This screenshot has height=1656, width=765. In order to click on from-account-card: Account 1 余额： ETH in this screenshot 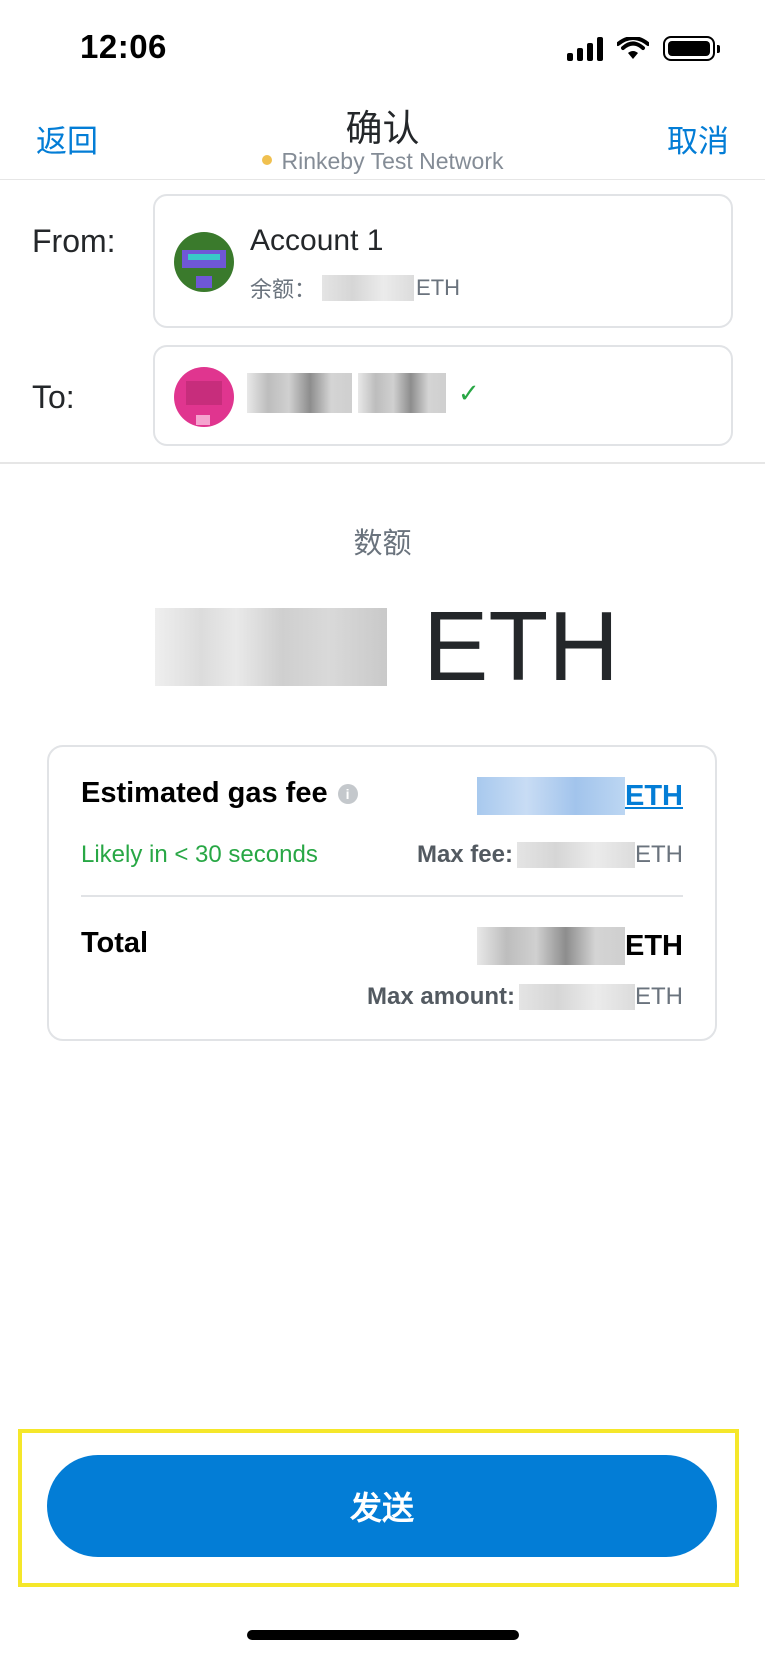, I will do `click(443, 261)`.